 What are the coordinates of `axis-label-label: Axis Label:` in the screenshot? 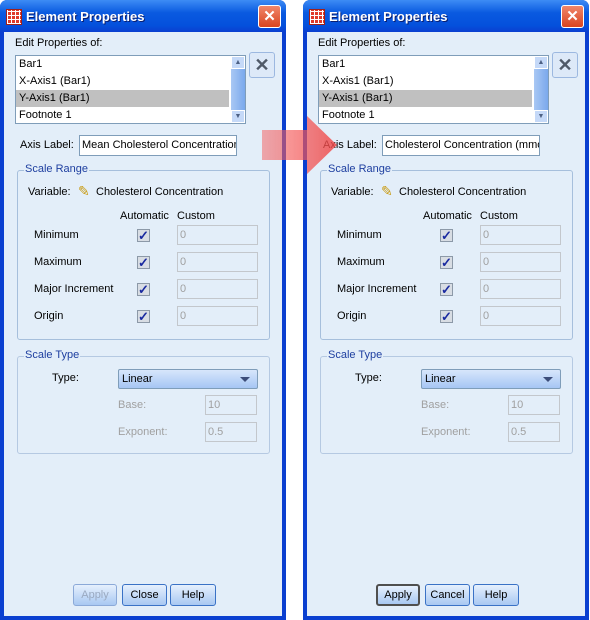 It's located at (47, 145).